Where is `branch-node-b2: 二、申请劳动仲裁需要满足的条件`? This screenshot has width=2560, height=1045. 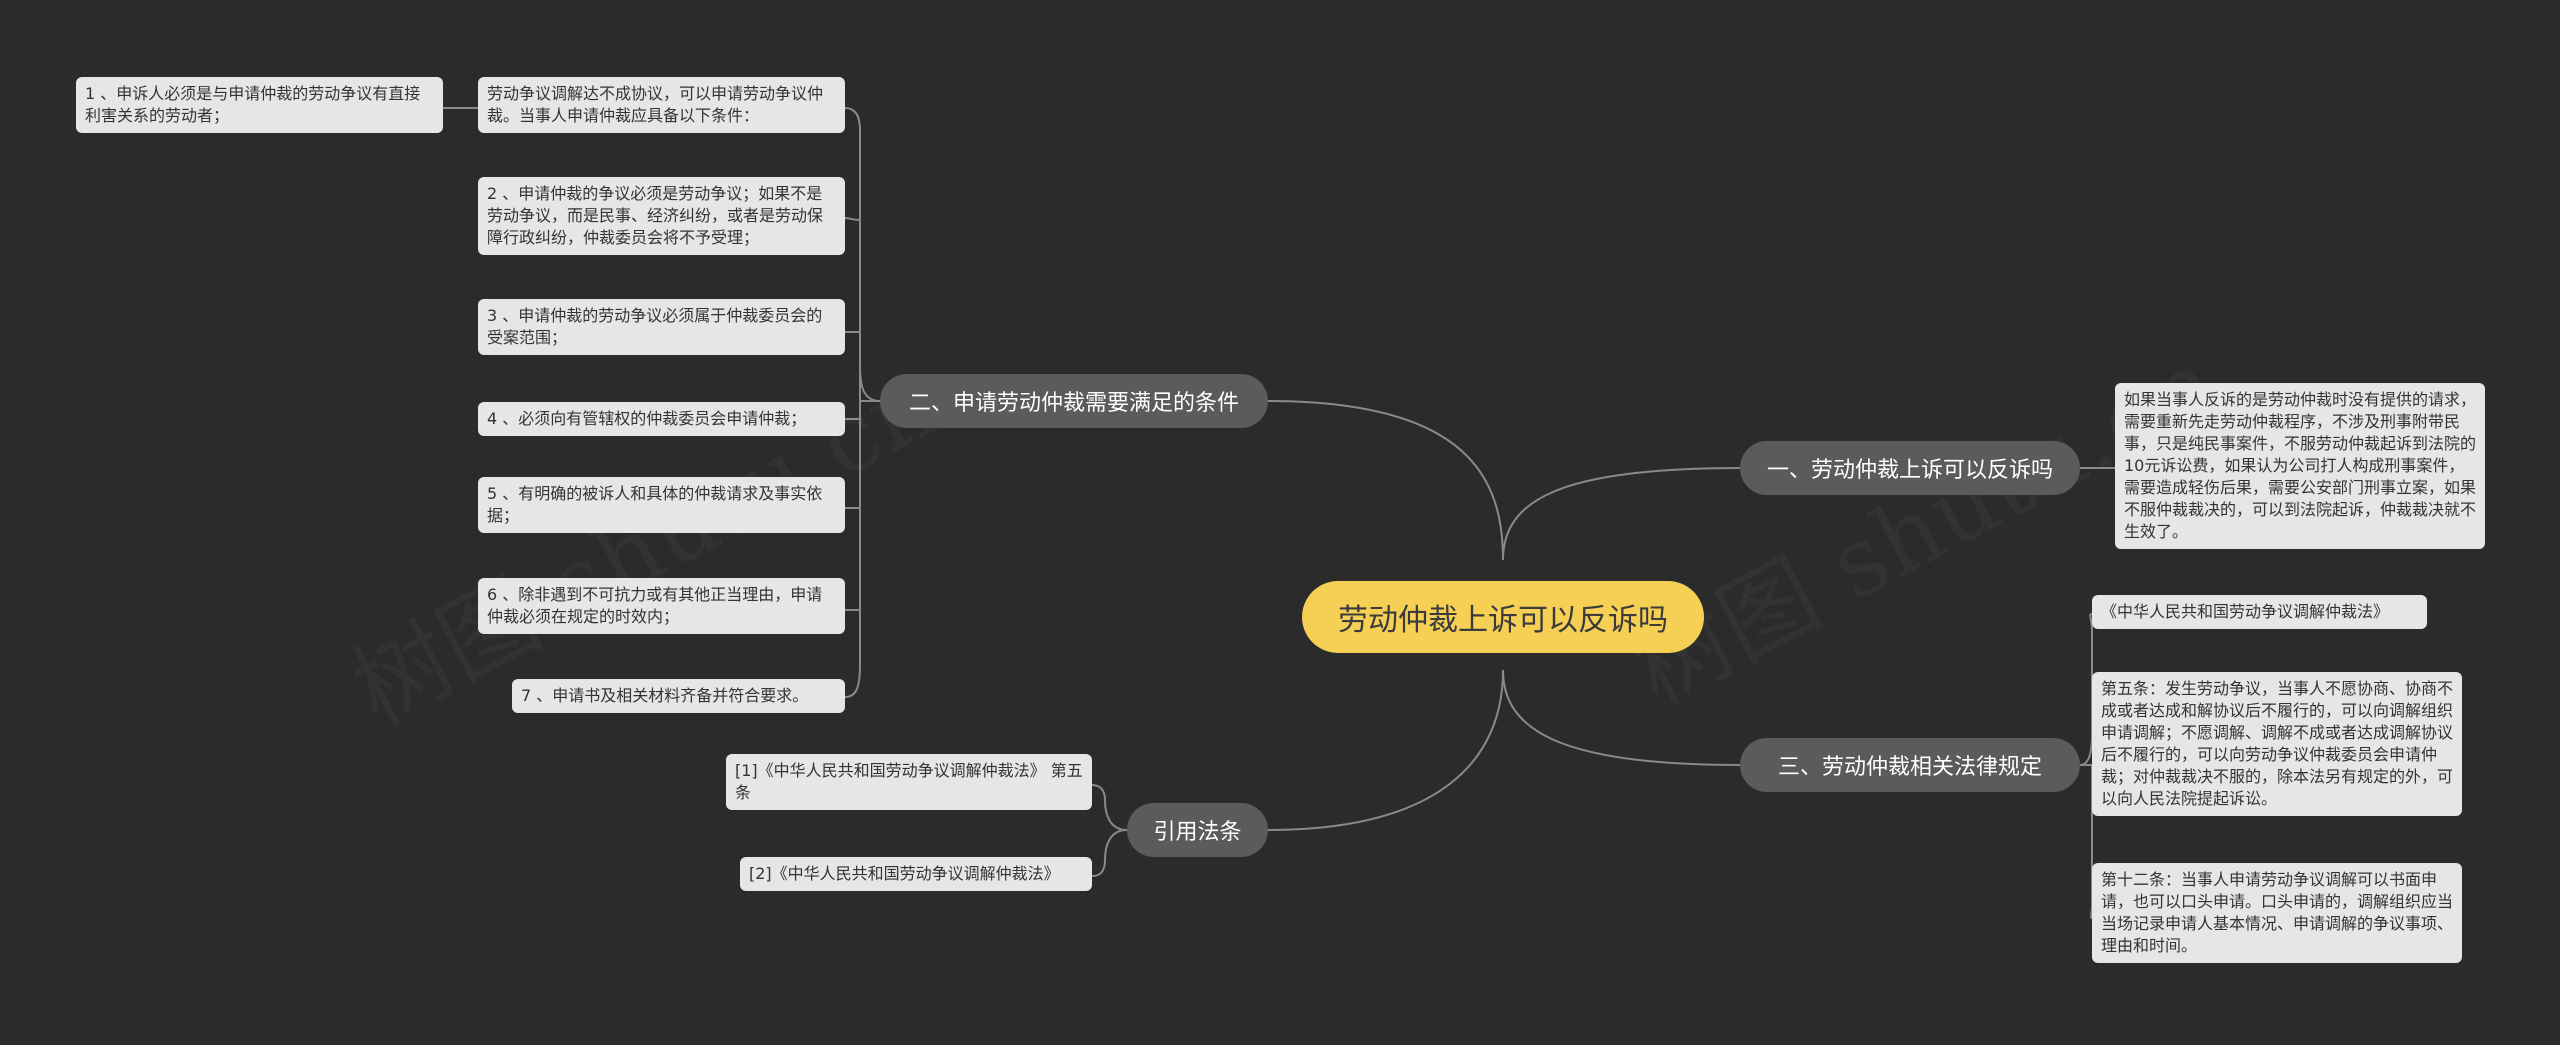
branch-node-b2: 二、申请劳动仲裁需要满足的条件 is located at coordinates (1074, 401).